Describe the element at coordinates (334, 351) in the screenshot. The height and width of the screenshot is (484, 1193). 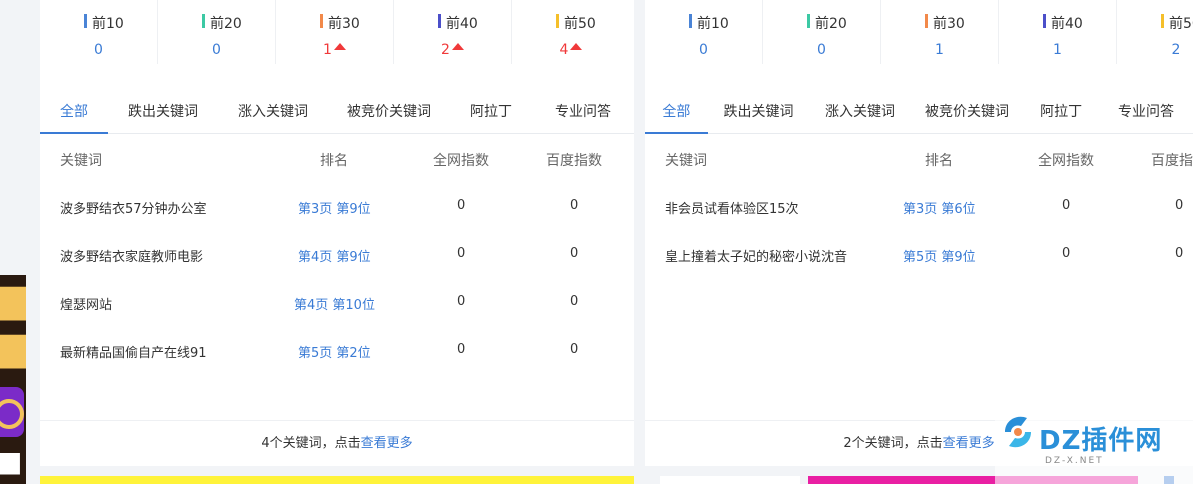
I see `rank-link: 第5页 第2位` at that location.